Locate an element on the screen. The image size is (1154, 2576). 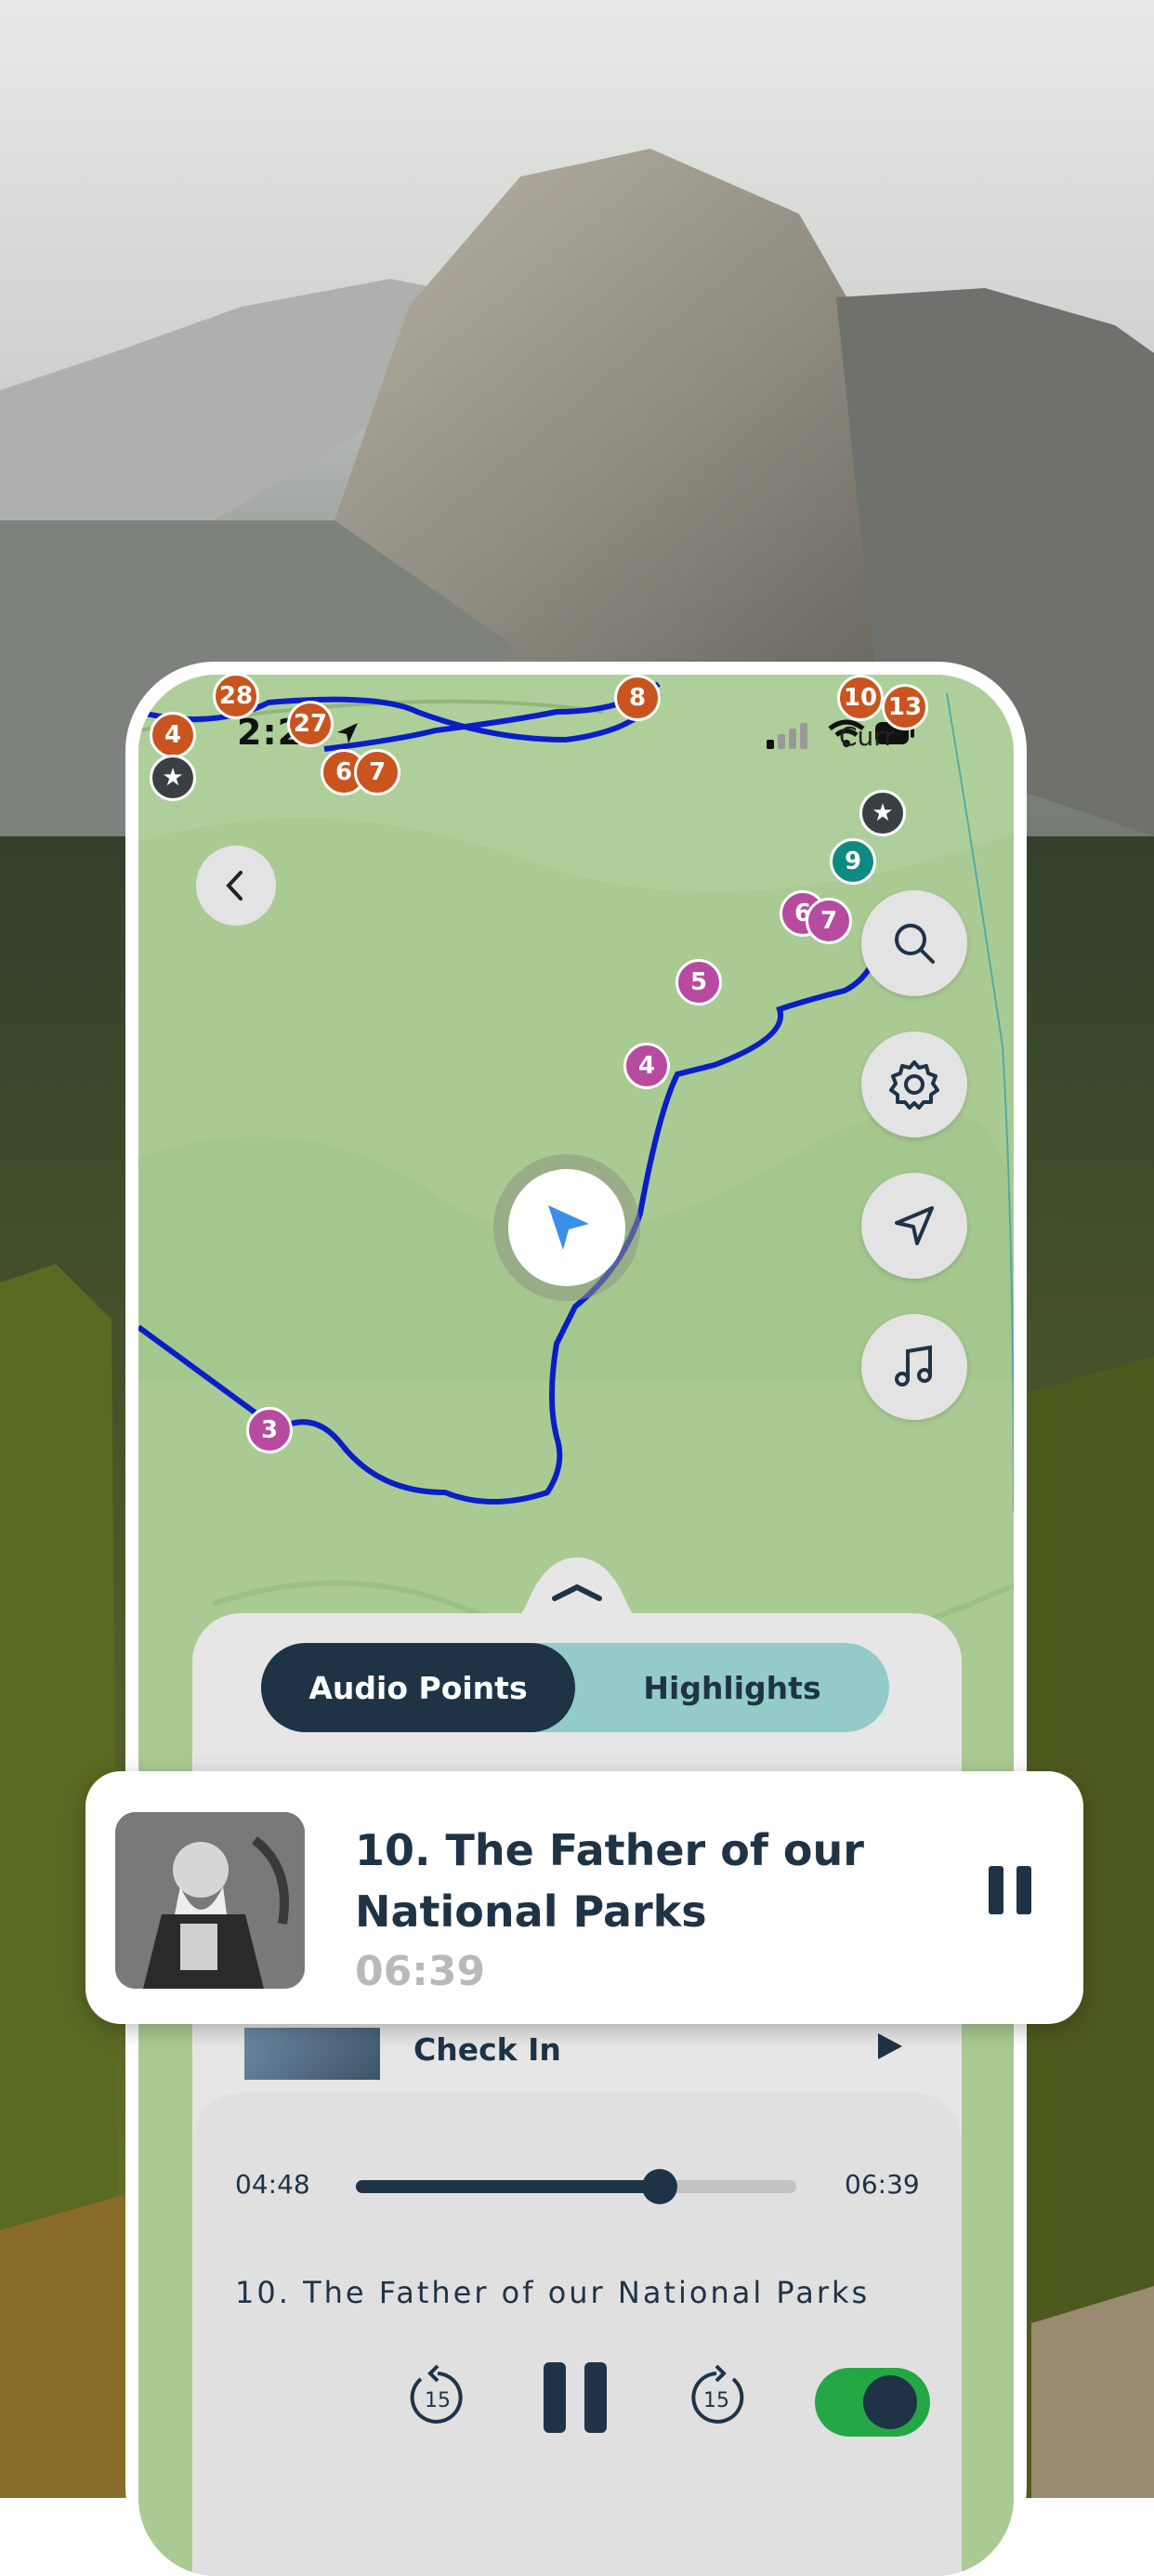
settings-button is located at coordinates (914, 1084).